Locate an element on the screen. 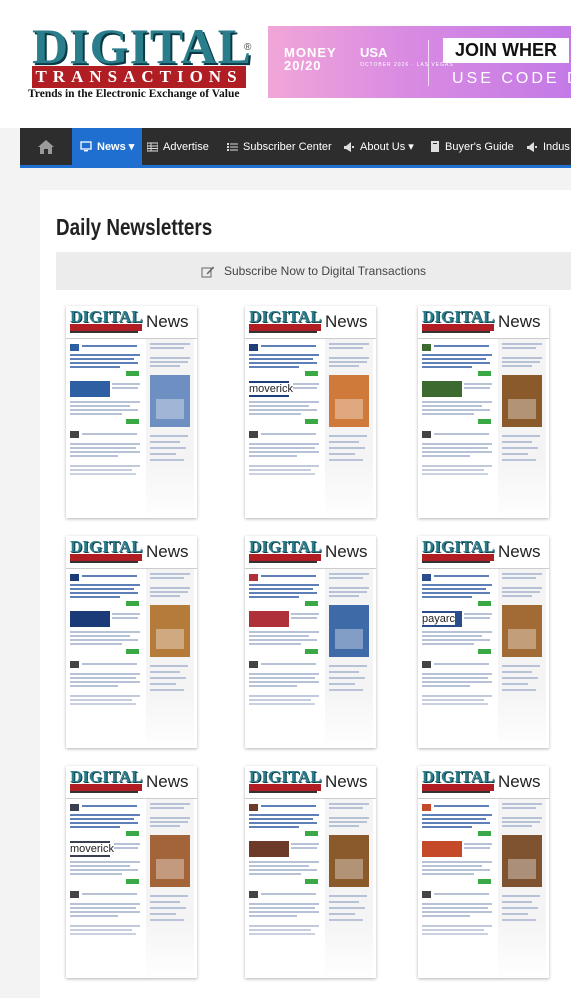 The image size is (571, 998). newsletter-logo: DIGITAL is located at coordinates (285, 321).